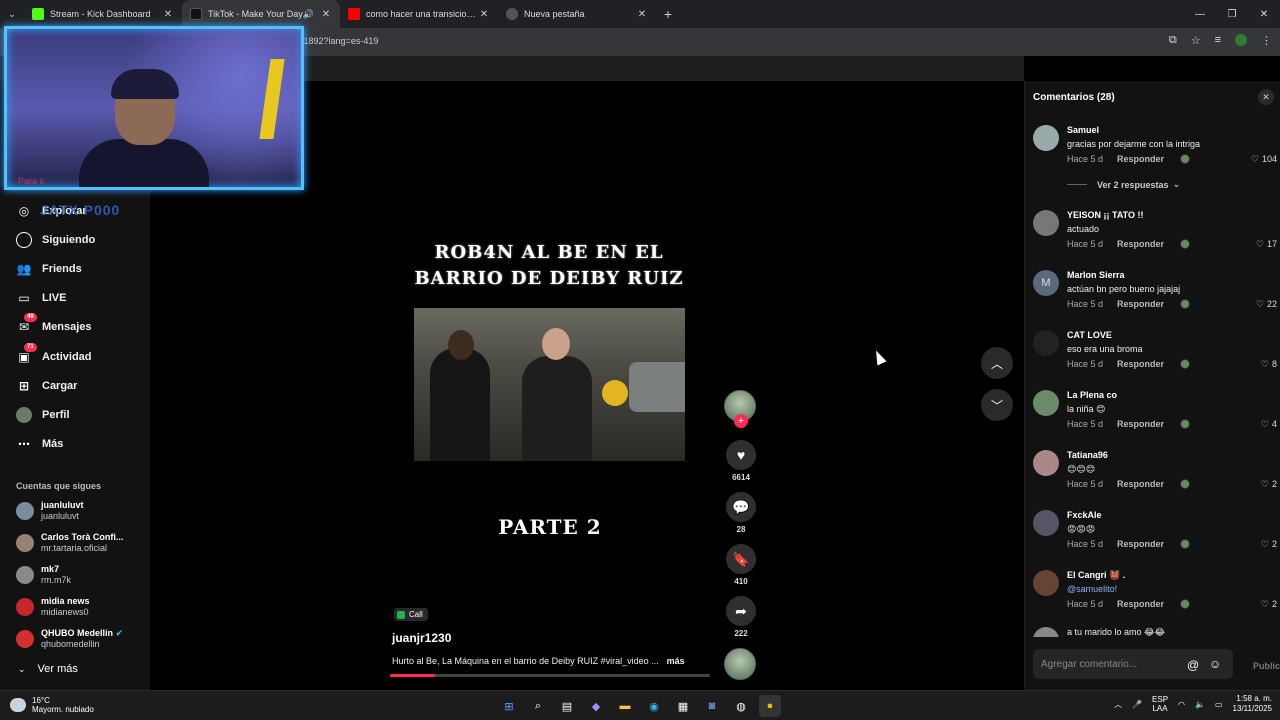  What do you see at coordinates (1269, 424) in the screenshot?
I see `comment-like-button: ♡ 4` at bounding box center [1269, 424].